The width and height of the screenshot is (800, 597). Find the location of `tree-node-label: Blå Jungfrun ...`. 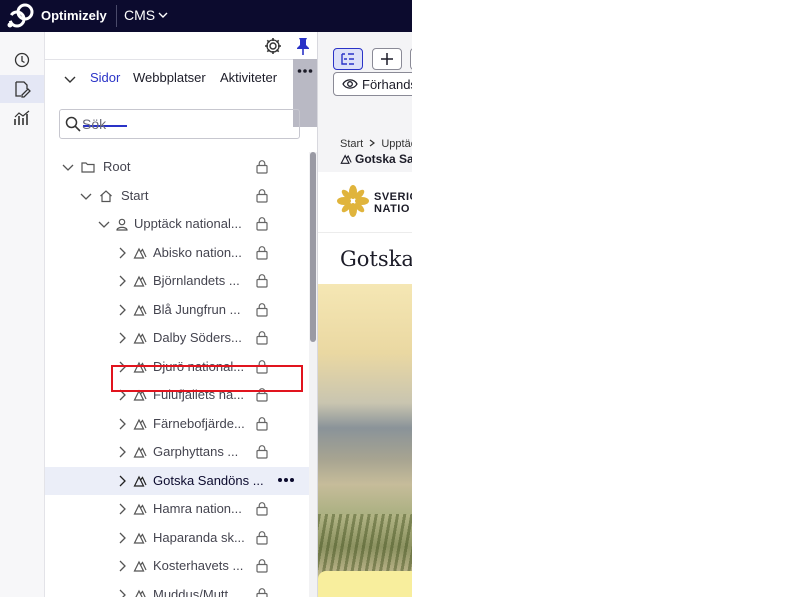

tree-node-label: Blå Jungfrun ... is located at coordinates (197, 309).